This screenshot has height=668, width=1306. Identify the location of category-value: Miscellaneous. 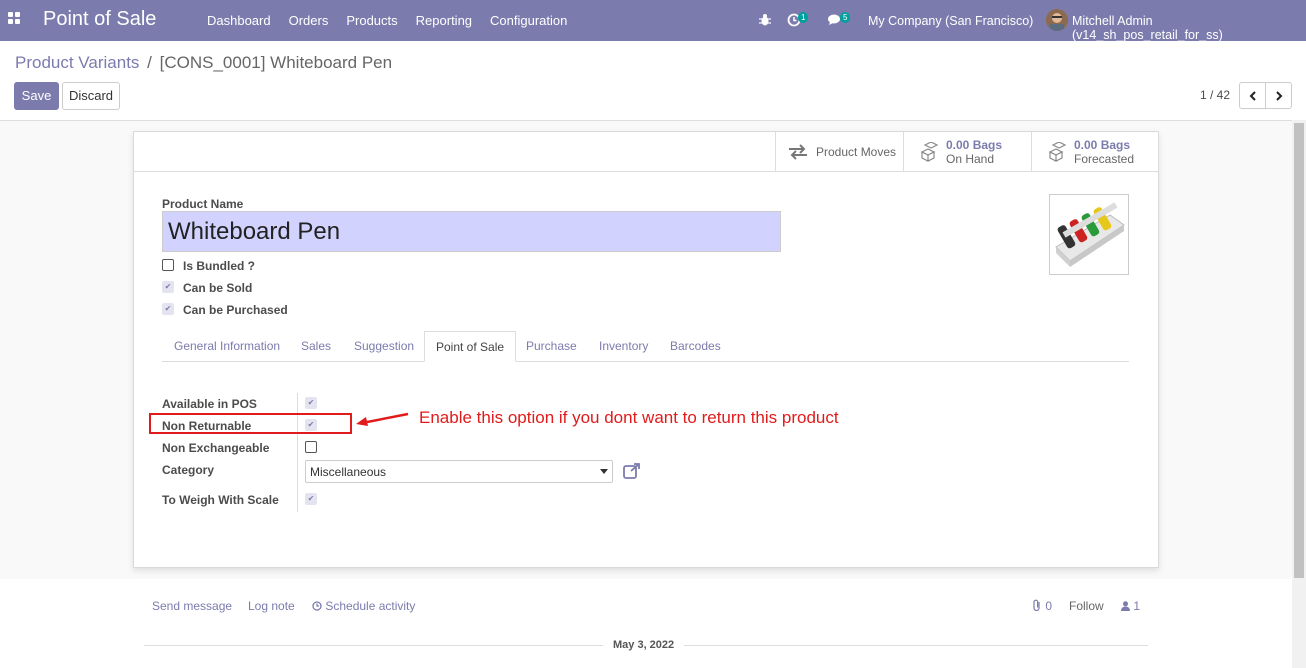
(348, 472).